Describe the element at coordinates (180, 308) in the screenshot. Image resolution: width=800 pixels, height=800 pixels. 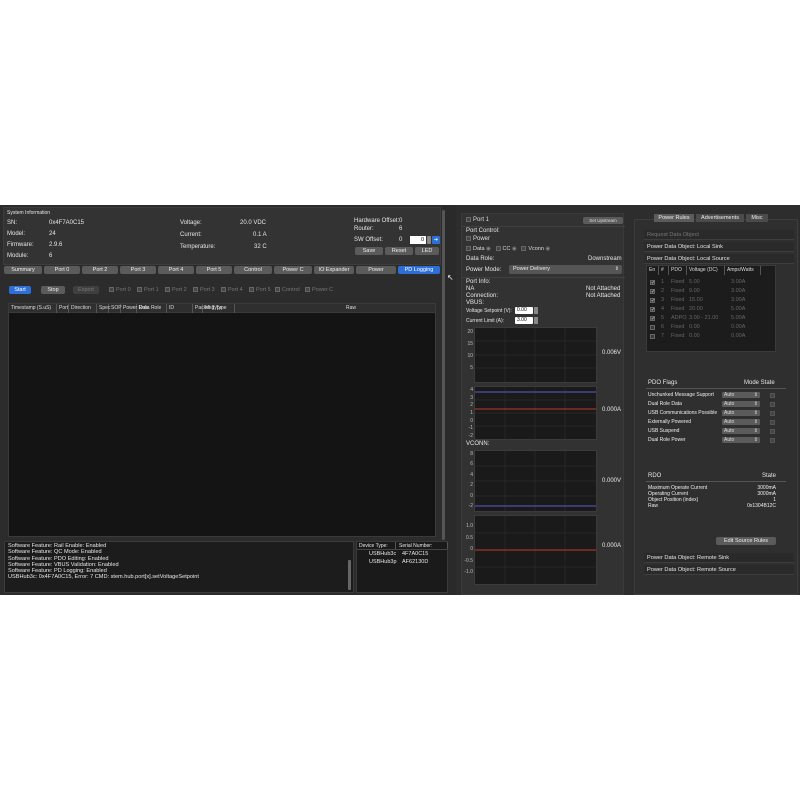
I see `log-column-id: ID` at that location.